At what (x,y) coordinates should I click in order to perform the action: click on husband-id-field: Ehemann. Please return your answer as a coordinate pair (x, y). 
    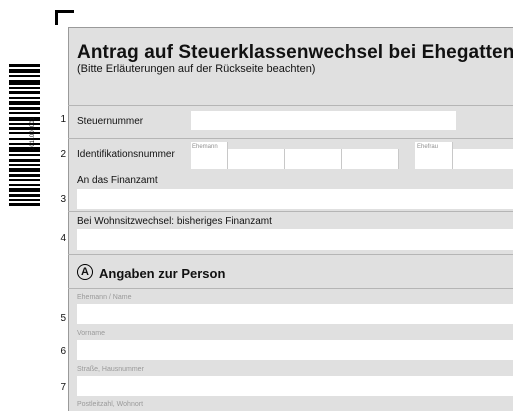
    Looking at the image, I should click on (295, 155).